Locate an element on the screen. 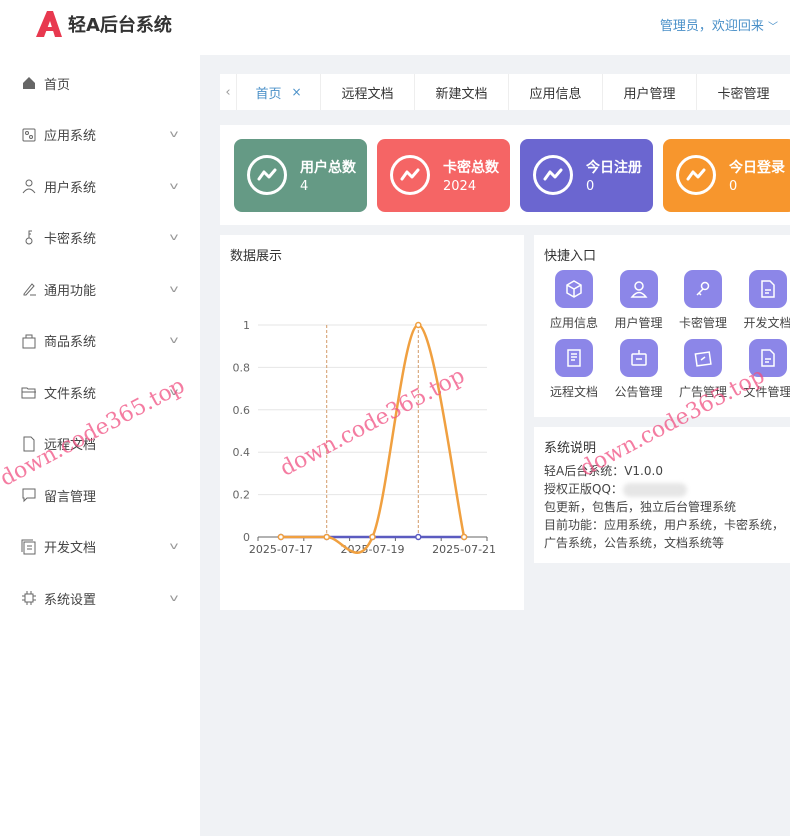 This screenshot has width=790, height=836. sidebar-item-label: 商品系统 is located at coordinates (70, 342).